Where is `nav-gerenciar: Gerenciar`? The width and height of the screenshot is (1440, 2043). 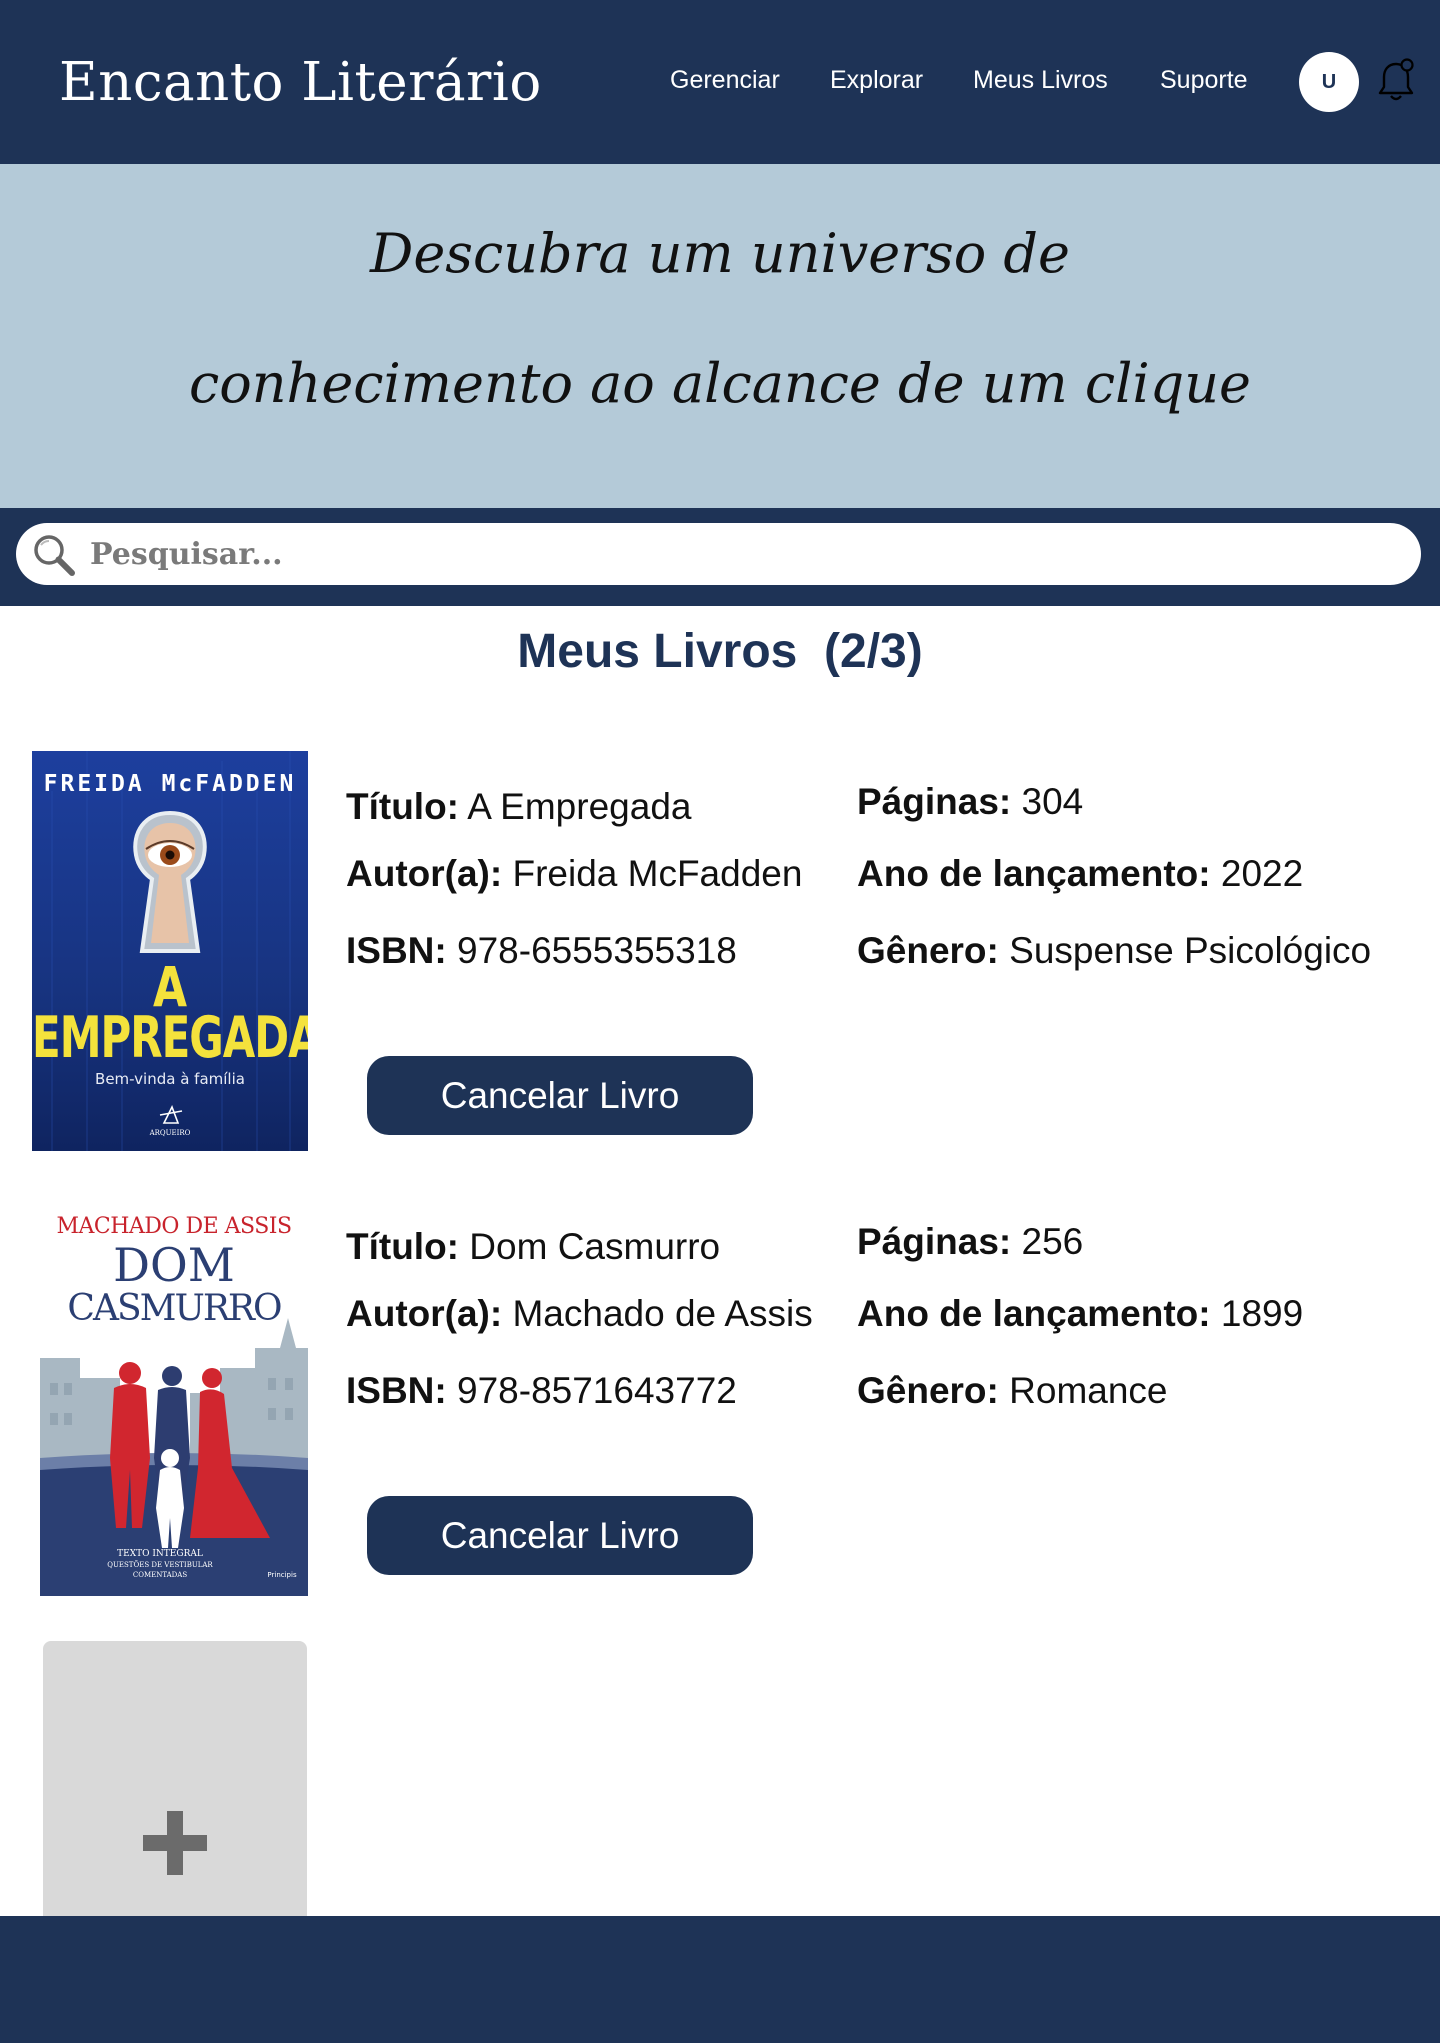 nav-gerenciar: Gerenciar is located at coordinates (725, 80).